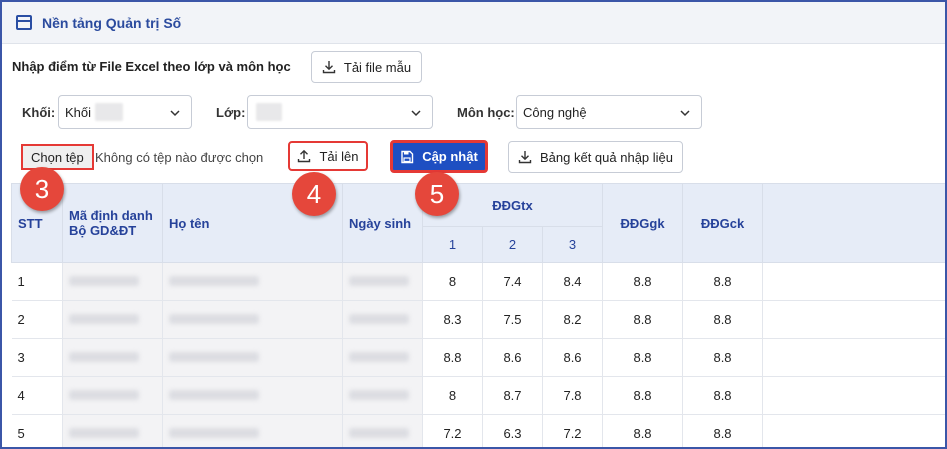  What do you see at coordinates (37, 357) in the screenshot?
I see `cell-stt: 3` at bounding box center [37, 357].